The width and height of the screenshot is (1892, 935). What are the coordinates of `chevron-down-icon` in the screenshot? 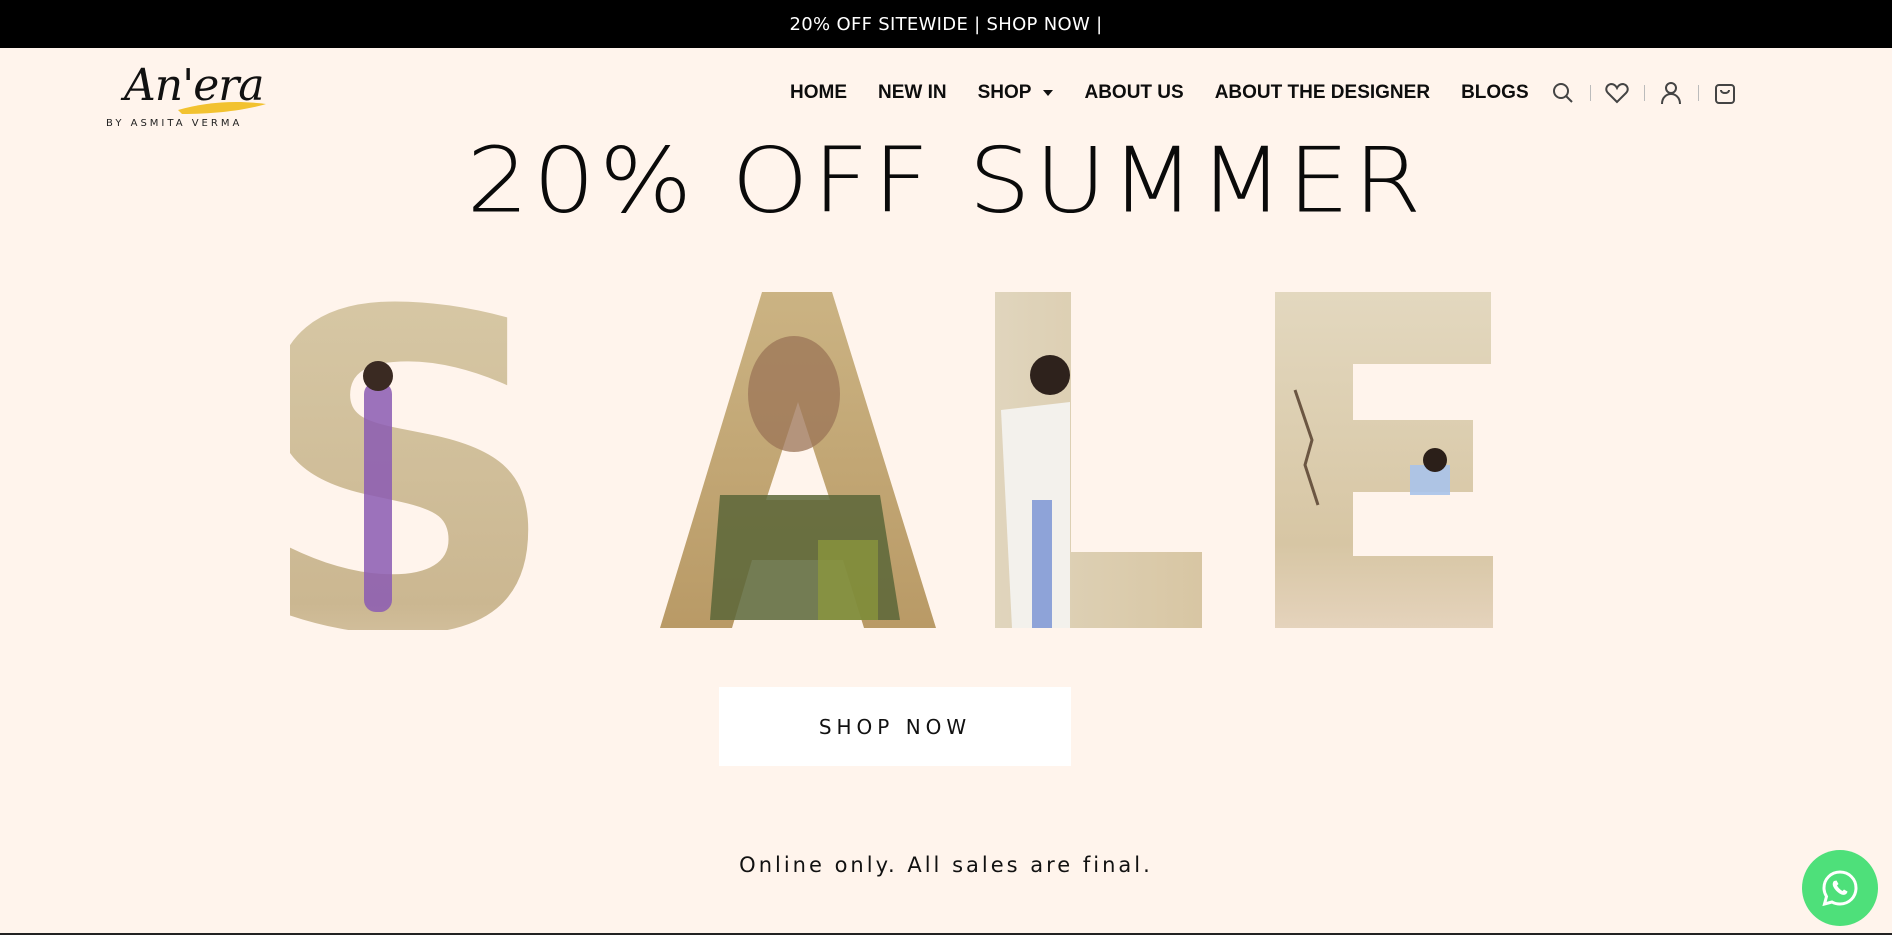 It's located at (1048, 93).